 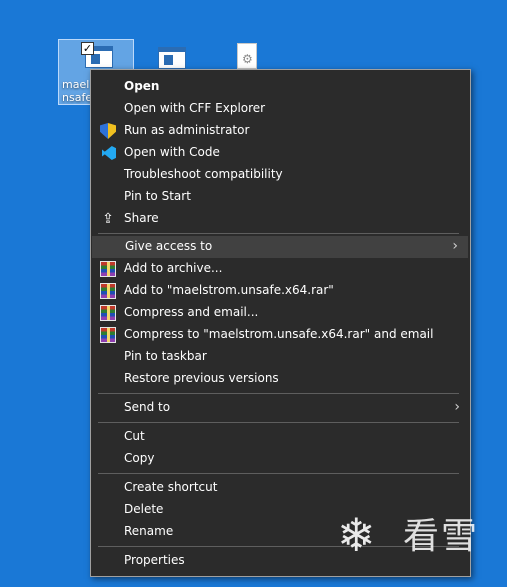 What do you see at coordinates (280, 109) in the screenshot?
I see `menu-item-open-with-cff-explorer: Open with CFF Explorer` at bounding box center [280, 109].